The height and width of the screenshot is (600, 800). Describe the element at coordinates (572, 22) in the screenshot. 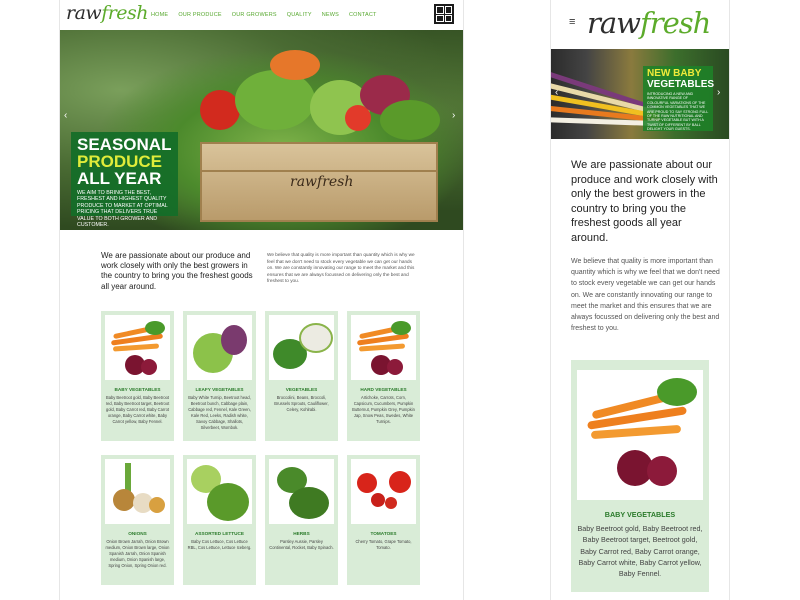

I see `hamburger-menu-icon: ≡` at that location.